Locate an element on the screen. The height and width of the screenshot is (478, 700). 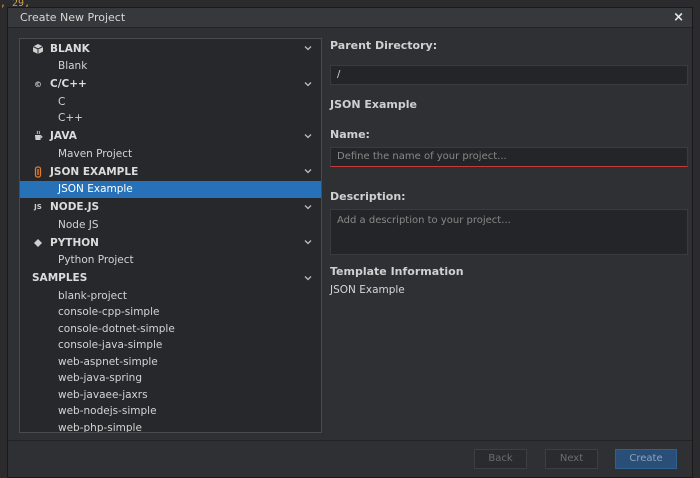
next-button: Next is located at coordinates (571, 459).